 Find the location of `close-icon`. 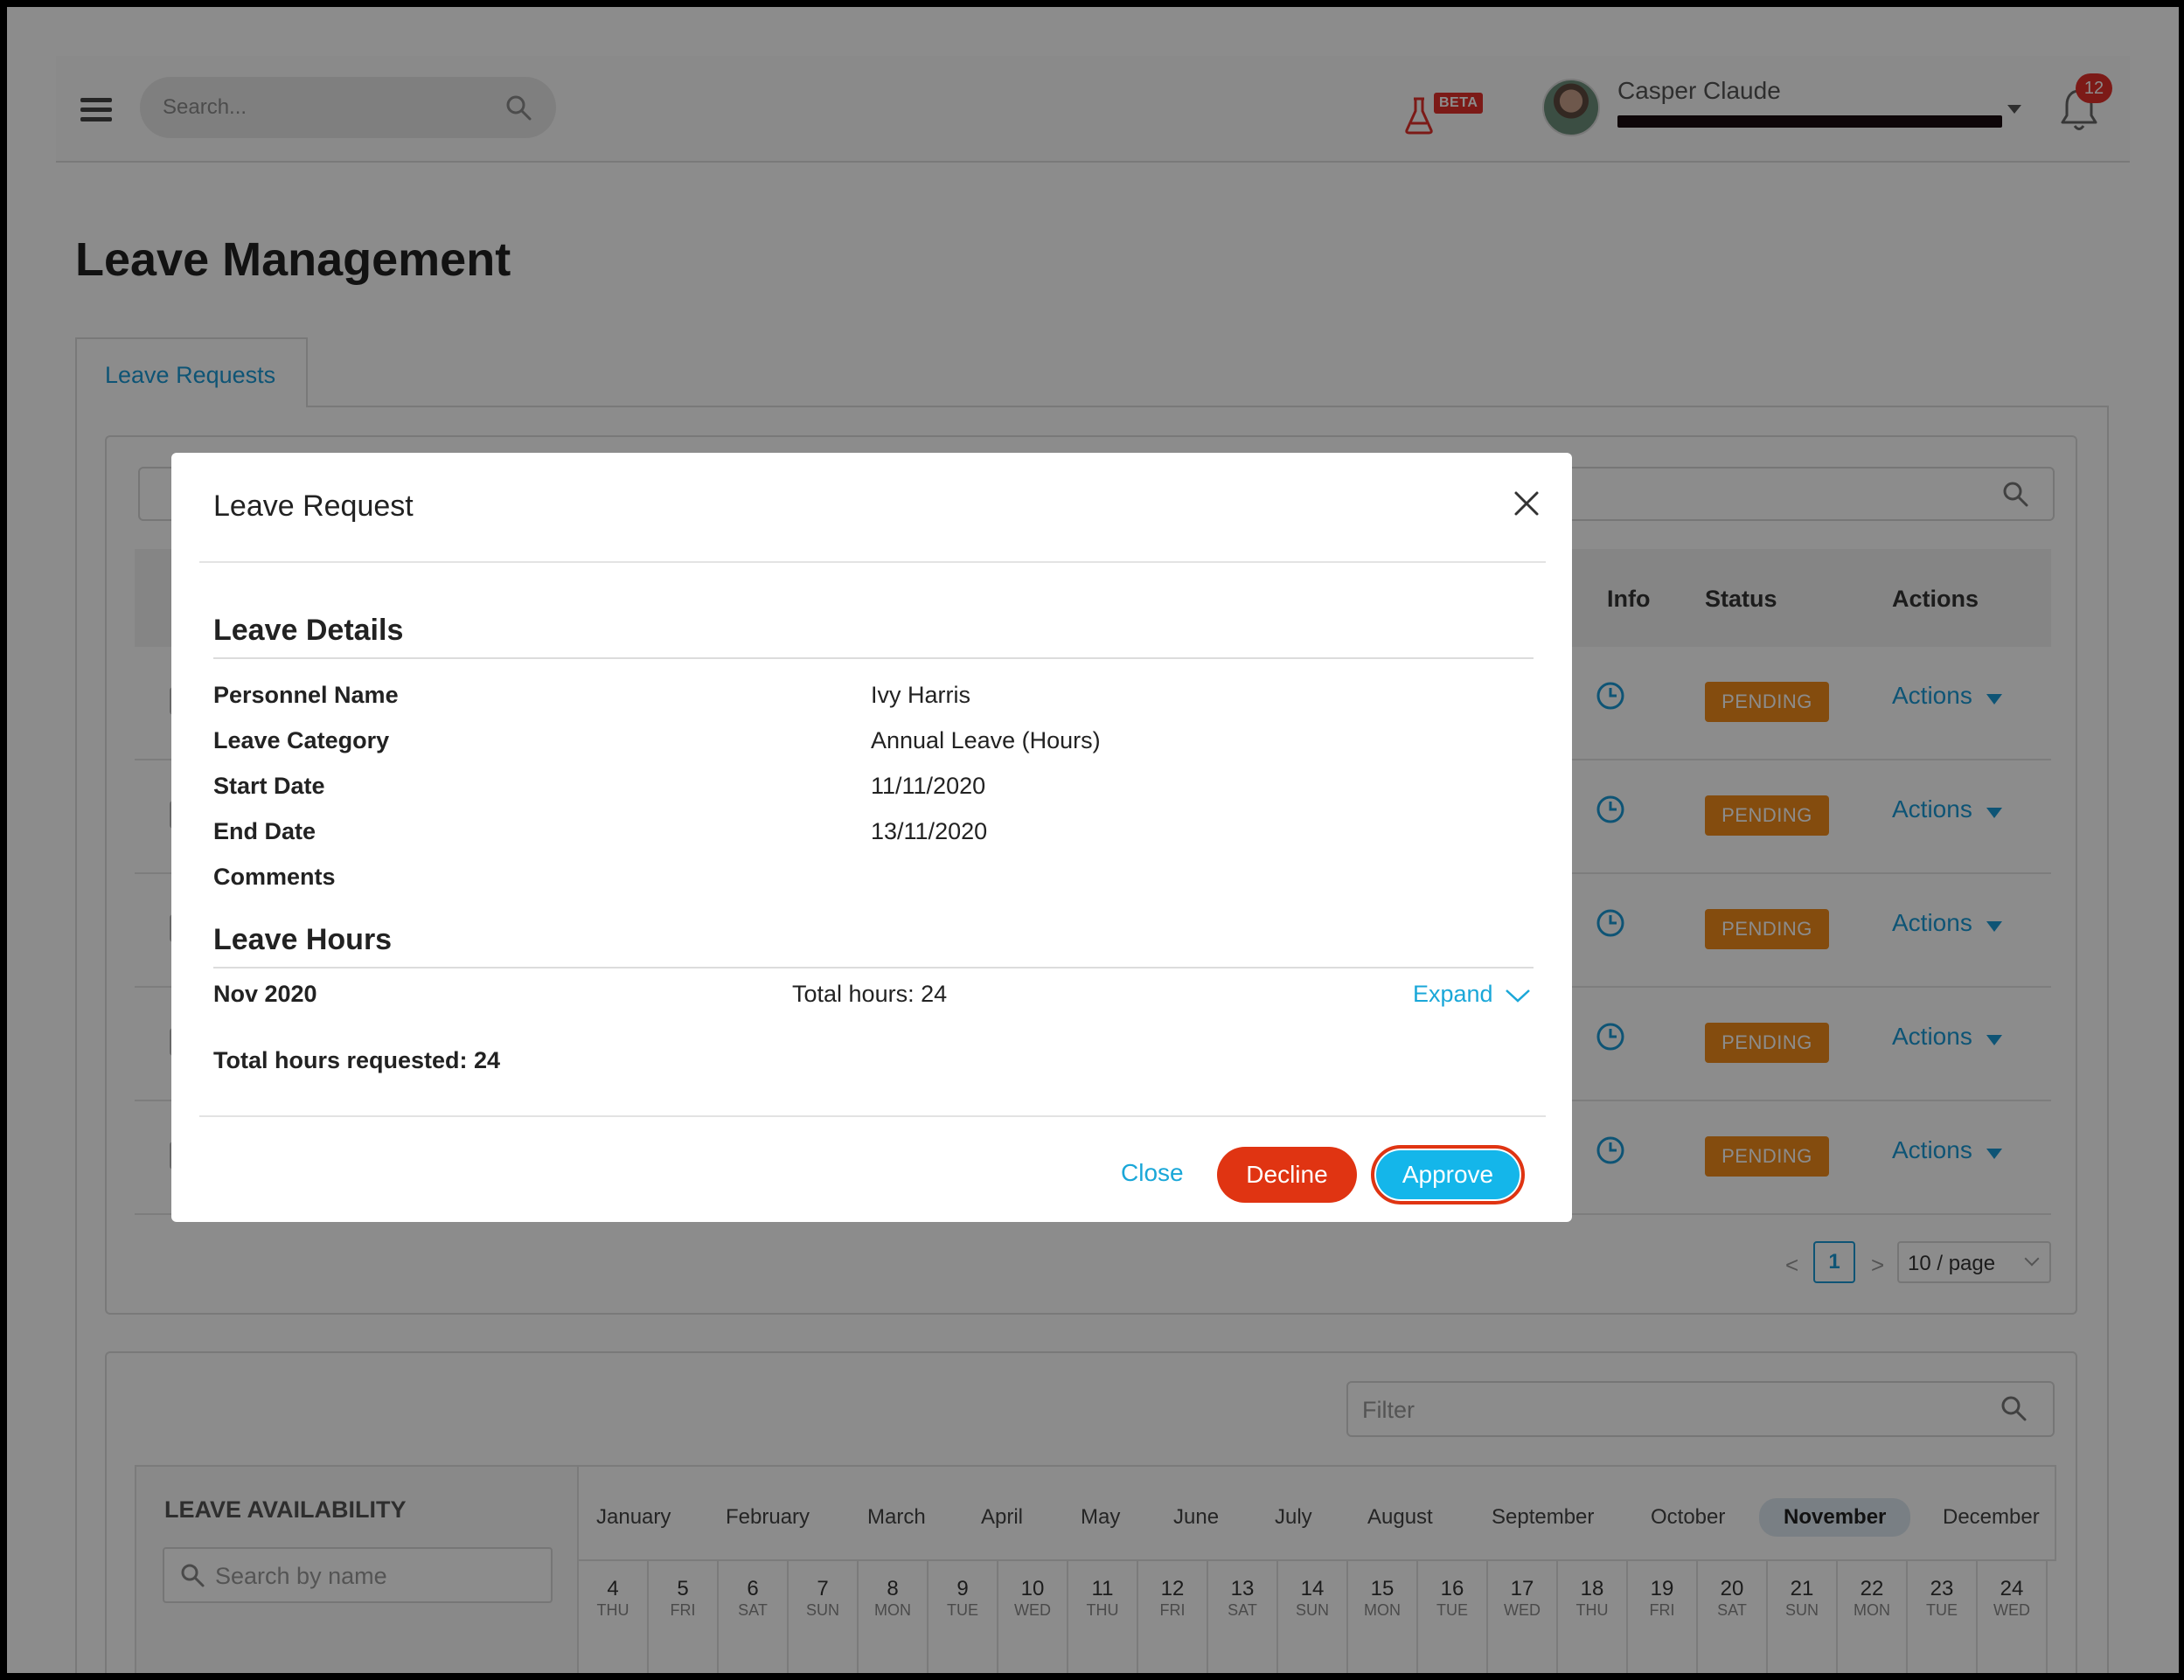

close-icon is located at coordinates (1526, 503).